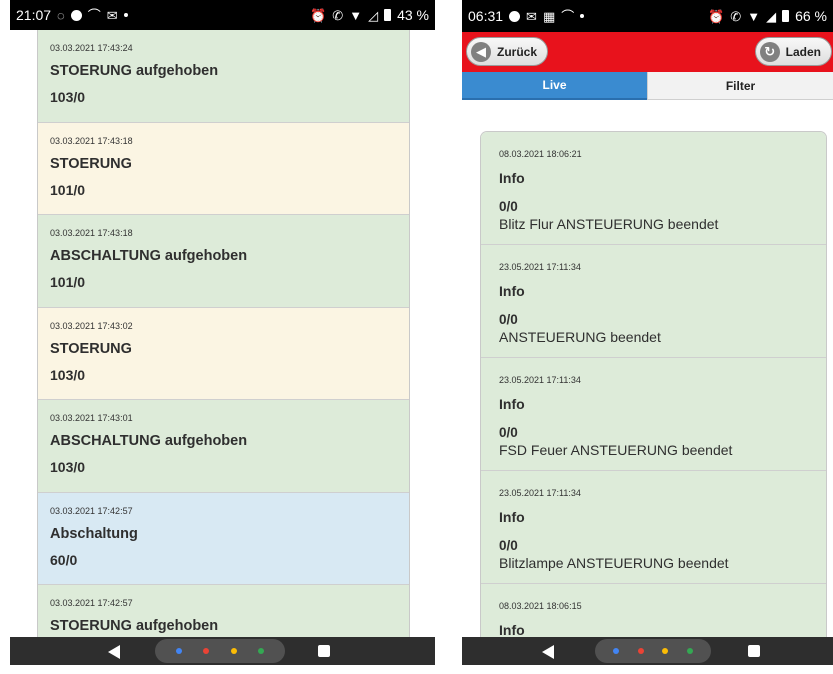 The height and width of the screenshot is (674, 833). I want to click on event-timestamp: 08.03.2021 18:06:21, so click(540, 154).